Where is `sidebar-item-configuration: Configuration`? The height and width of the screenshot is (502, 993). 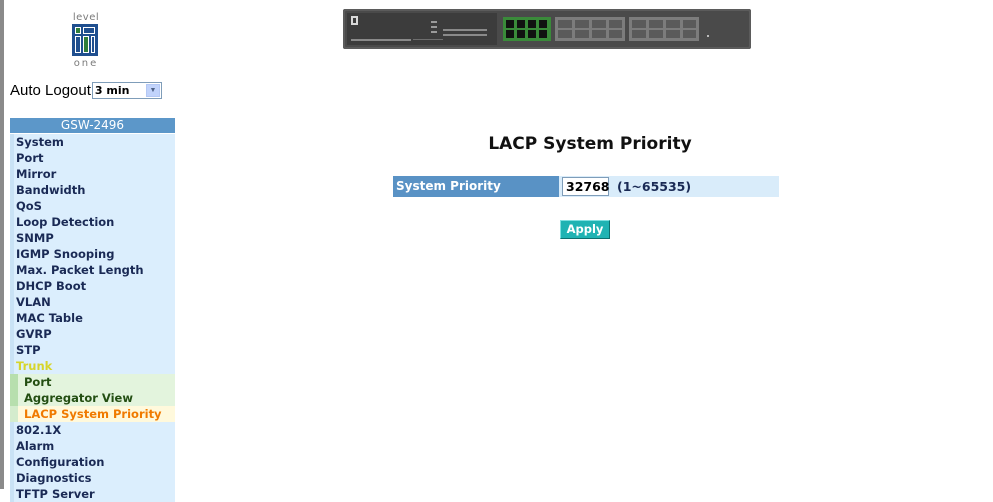
sidebar-item-configuration: Configuration is located at coordinates (92, 462).